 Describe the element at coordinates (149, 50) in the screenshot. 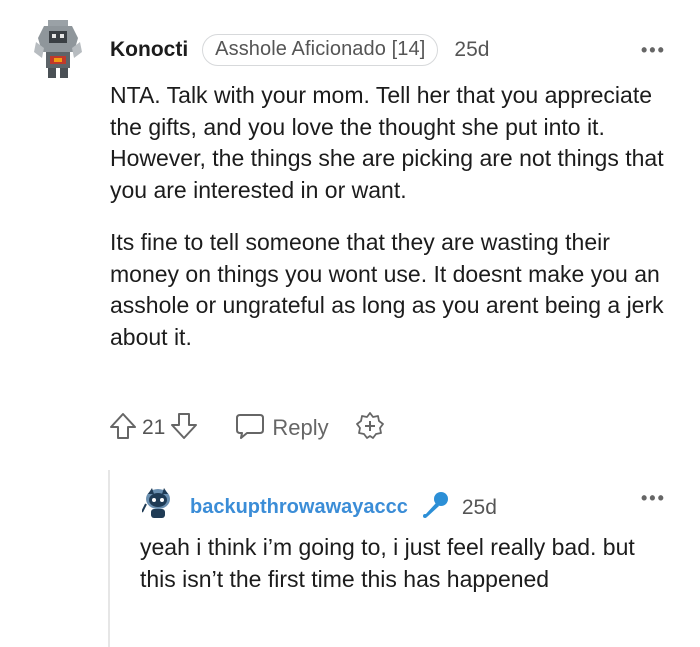

I see `username: Konocti` at that location.